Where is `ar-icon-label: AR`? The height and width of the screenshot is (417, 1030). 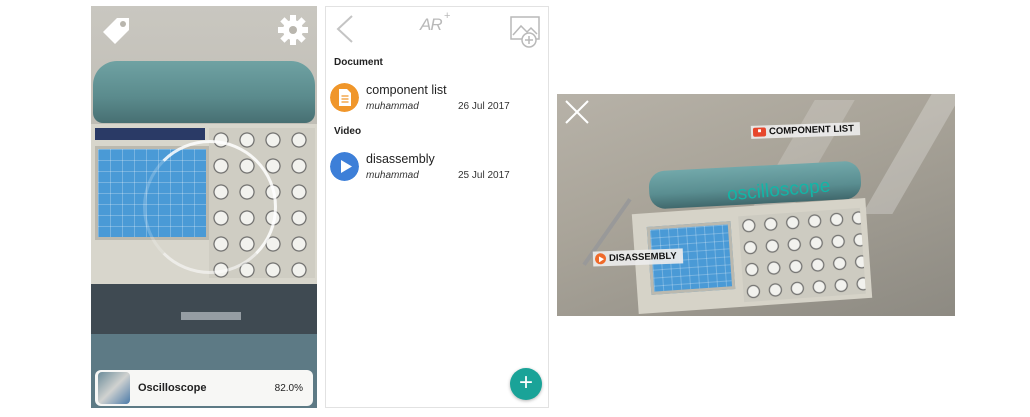
ar-icon-label: AR is located at coordinates (431, 24).